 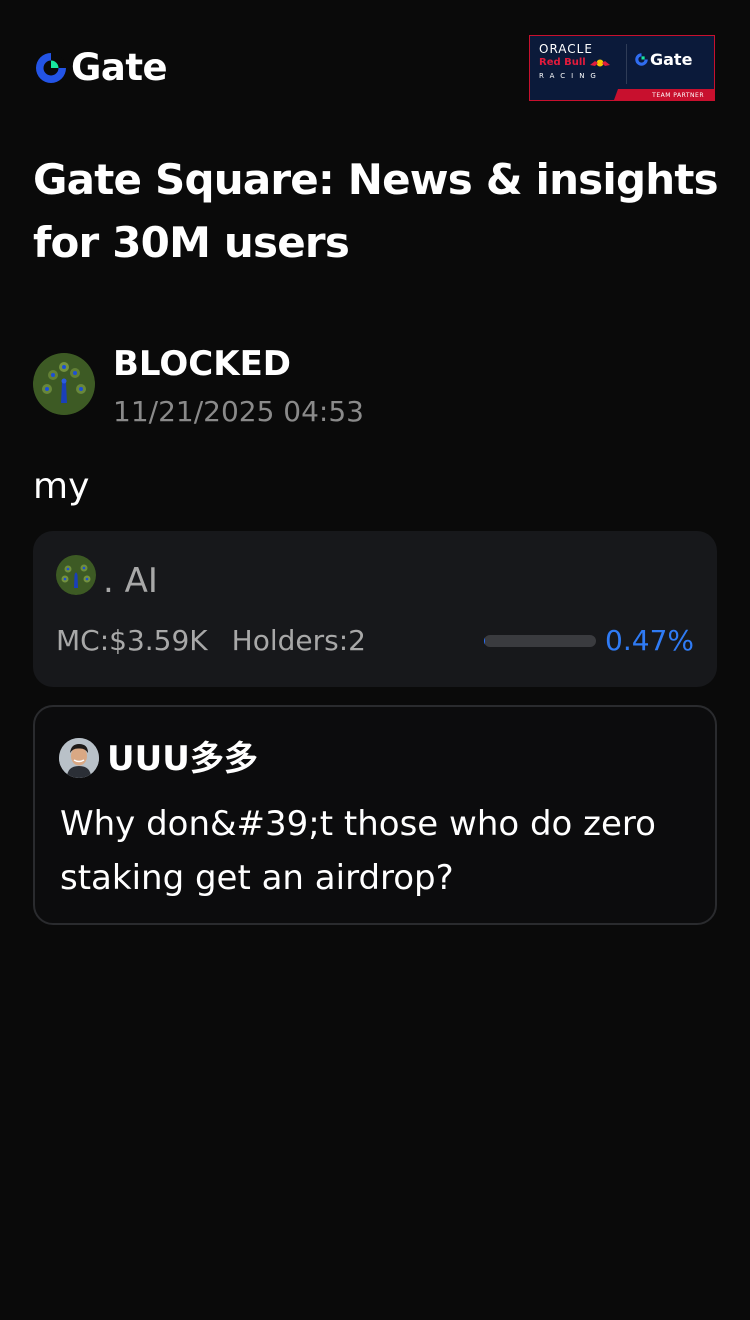 I want to click on racing-wordmark: RACING, so click(x=570, y=76).